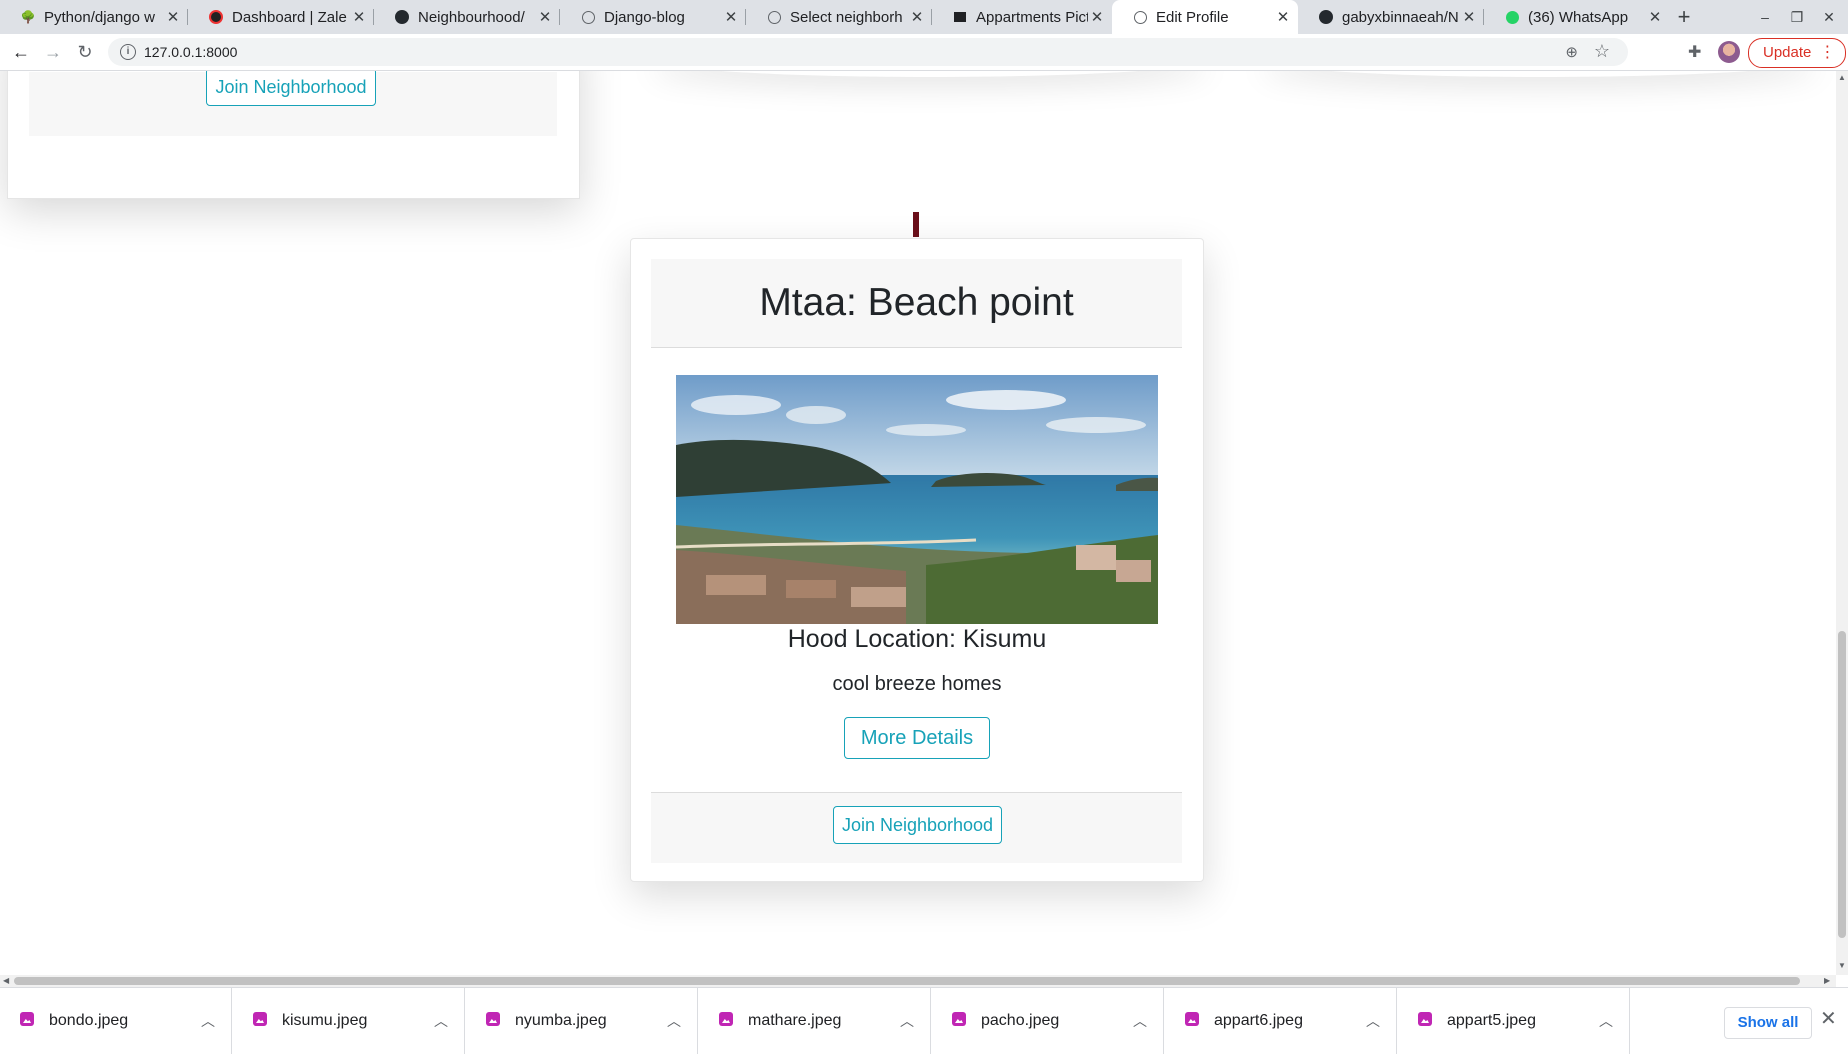 The width and height of the screenshot is (1848, 1054). I want to click on back-arrow-icon: ←, so click(21, 52).